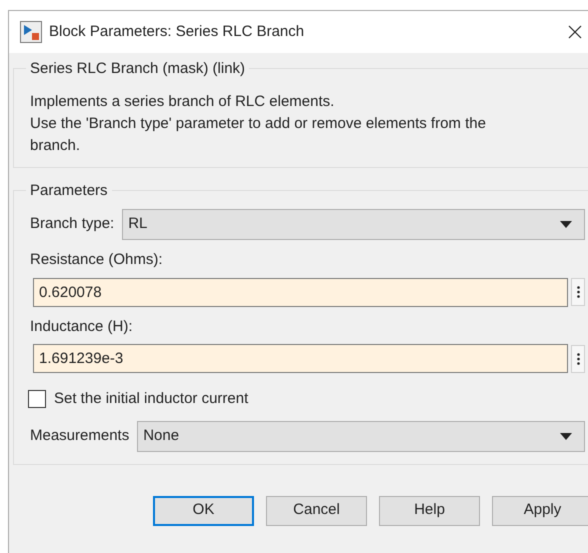 The width and height of the screenshot is (588, 553). Describe the element at coordinates (300, 358) in the screenshot. I see `input-field: 1.691239e-3` at that location.